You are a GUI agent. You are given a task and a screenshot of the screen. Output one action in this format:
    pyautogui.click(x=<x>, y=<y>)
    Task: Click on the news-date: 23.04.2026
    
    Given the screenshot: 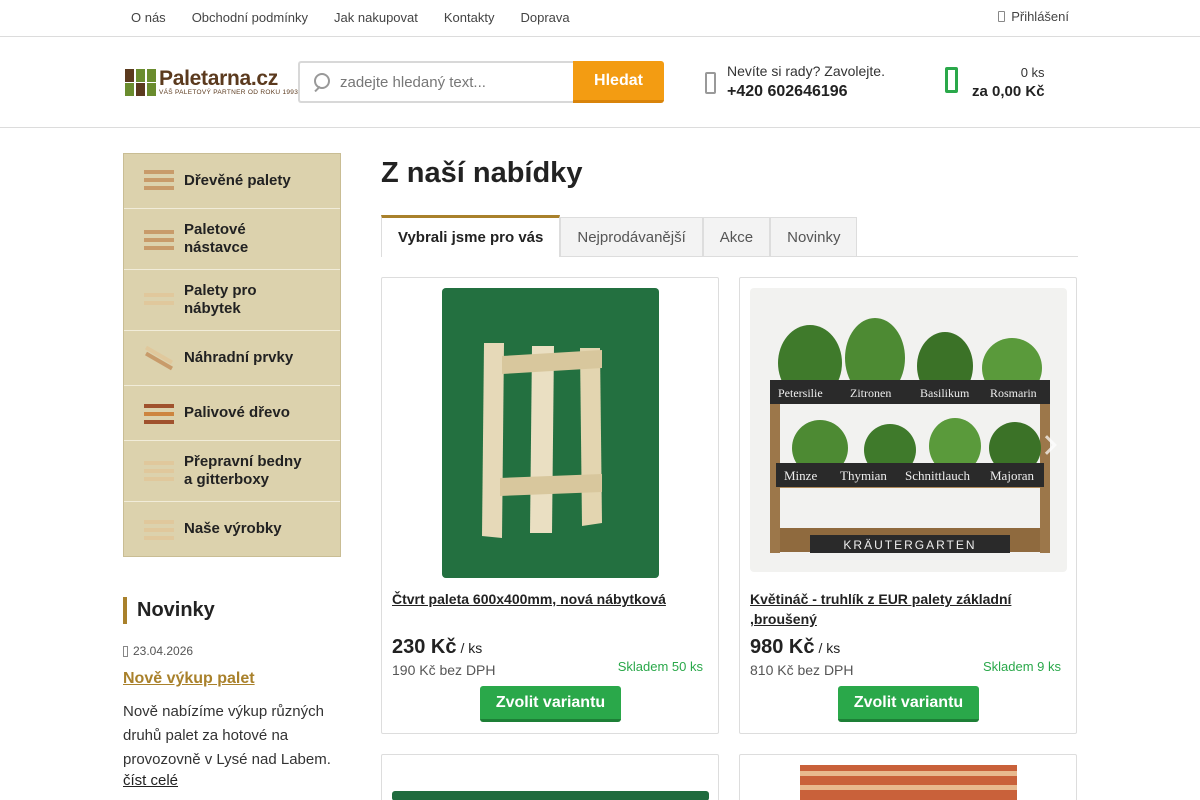 What is the action you would take?
    pyautogui.click(x=158, y=651)
    